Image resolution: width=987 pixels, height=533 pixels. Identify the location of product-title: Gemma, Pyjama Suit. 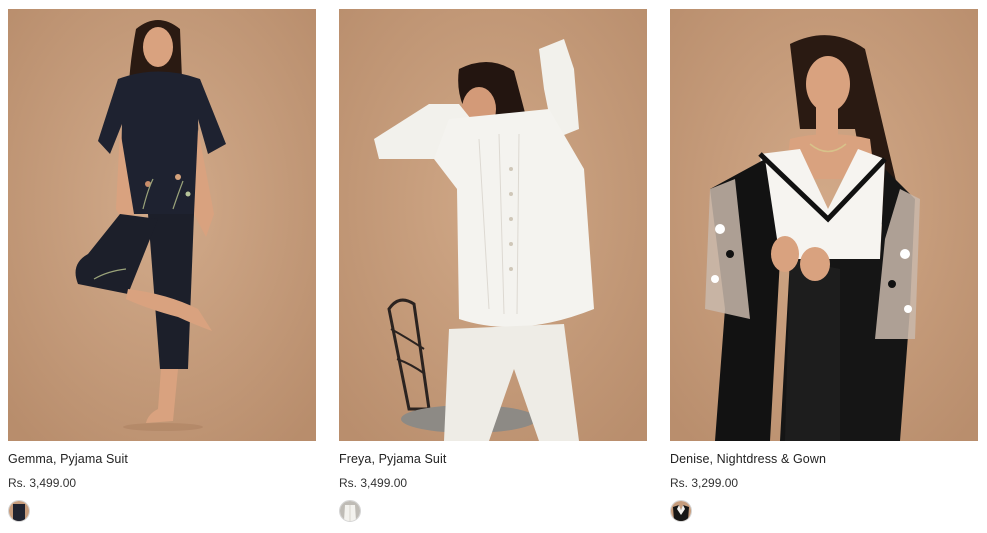
(162, 459).